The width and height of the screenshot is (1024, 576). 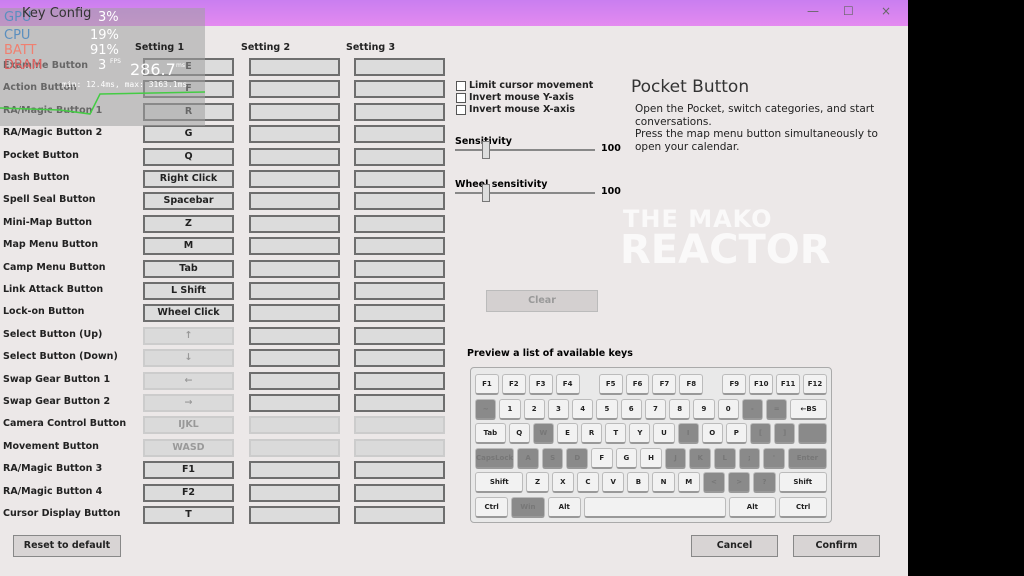 I want to click on setting-1-field: E, so click(x=188, y=67).